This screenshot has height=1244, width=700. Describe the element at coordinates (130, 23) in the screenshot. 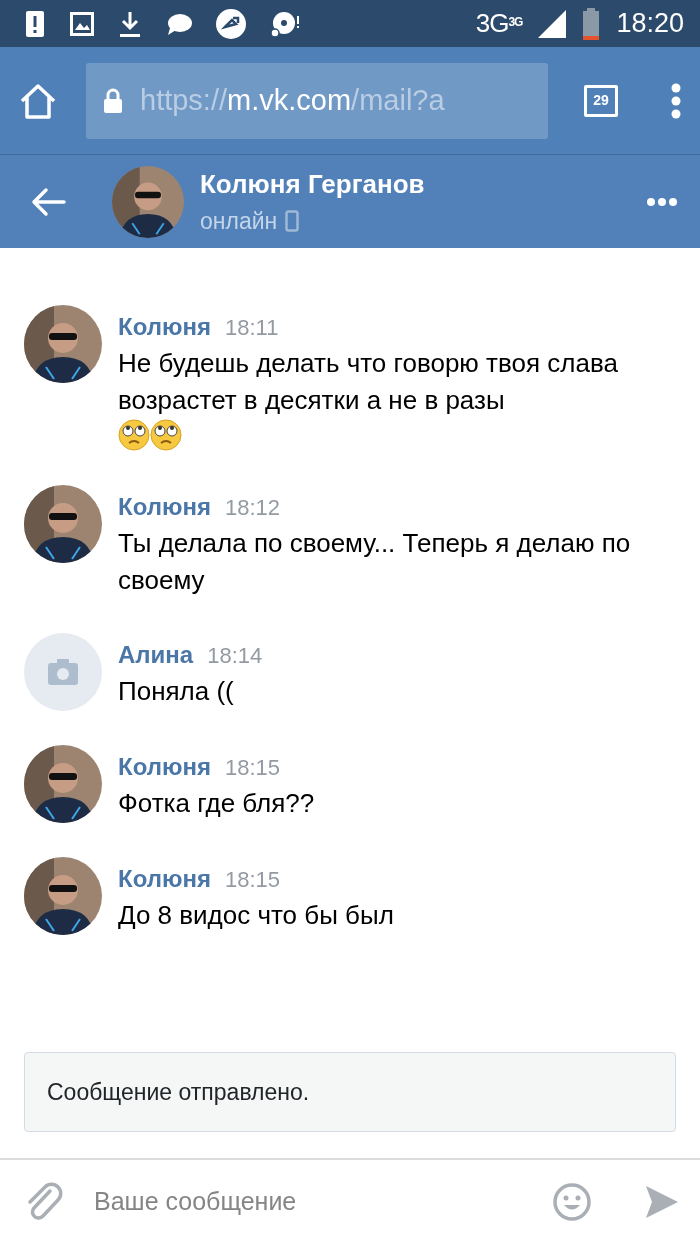

I see `download-icon` at that location.